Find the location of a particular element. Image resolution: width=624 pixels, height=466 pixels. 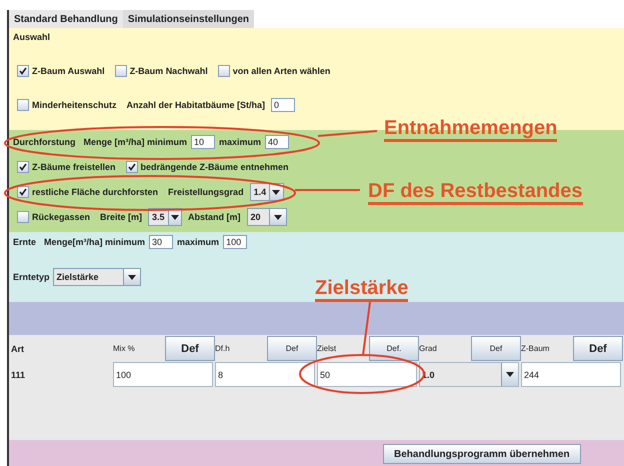

minimum-field: 10 is located at coordinates (203, 142).